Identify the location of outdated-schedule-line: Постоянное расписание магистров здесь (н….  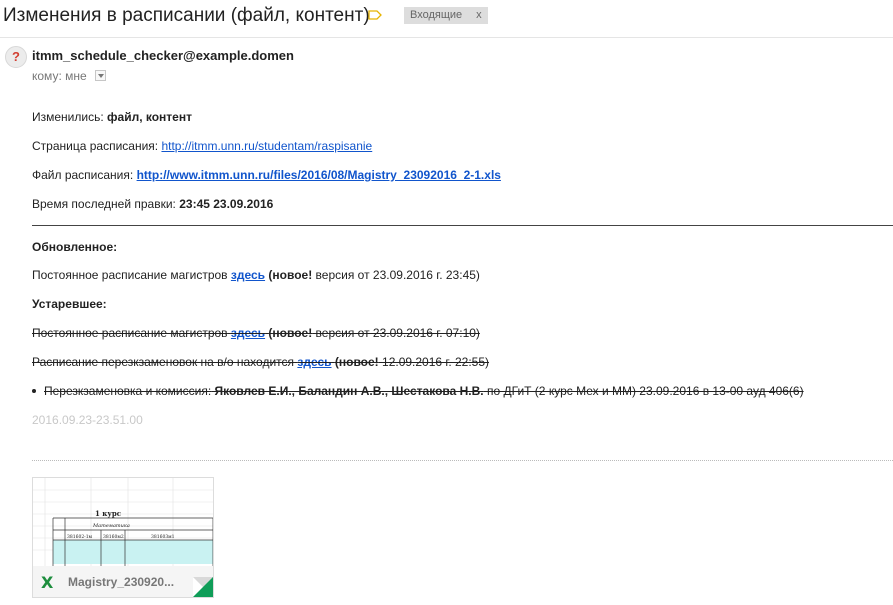
(256, 333).